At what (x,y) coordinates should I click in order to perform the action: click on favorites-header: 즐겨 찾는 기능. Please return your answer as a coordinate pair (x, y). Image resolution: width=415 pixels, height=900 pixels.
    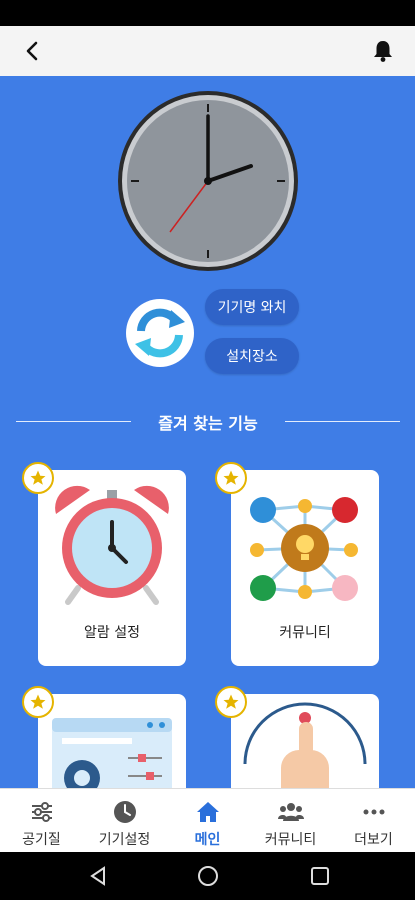
    Looking at the image, I should click on (208, 421).